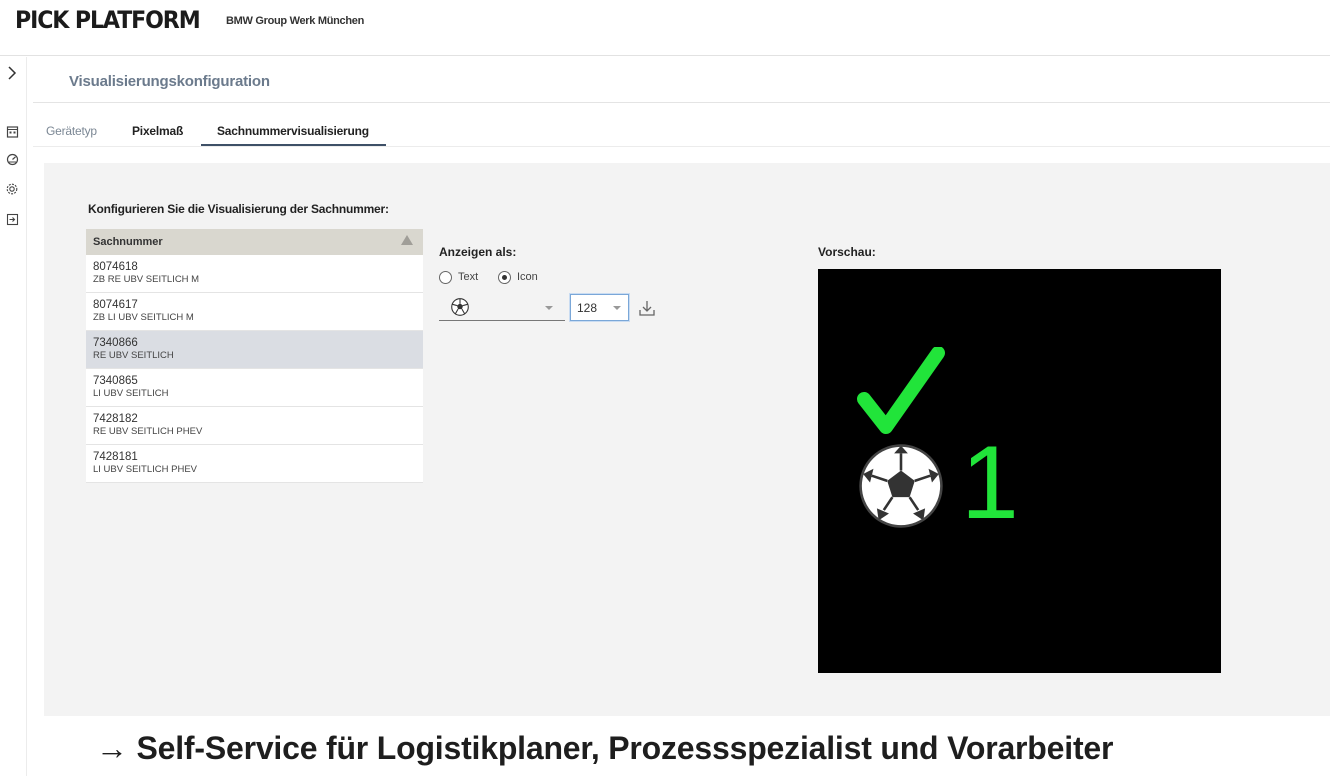  Describe the element at coordinates (115, 305) in the screenshot. I see `part-number: 8074617` at that location.